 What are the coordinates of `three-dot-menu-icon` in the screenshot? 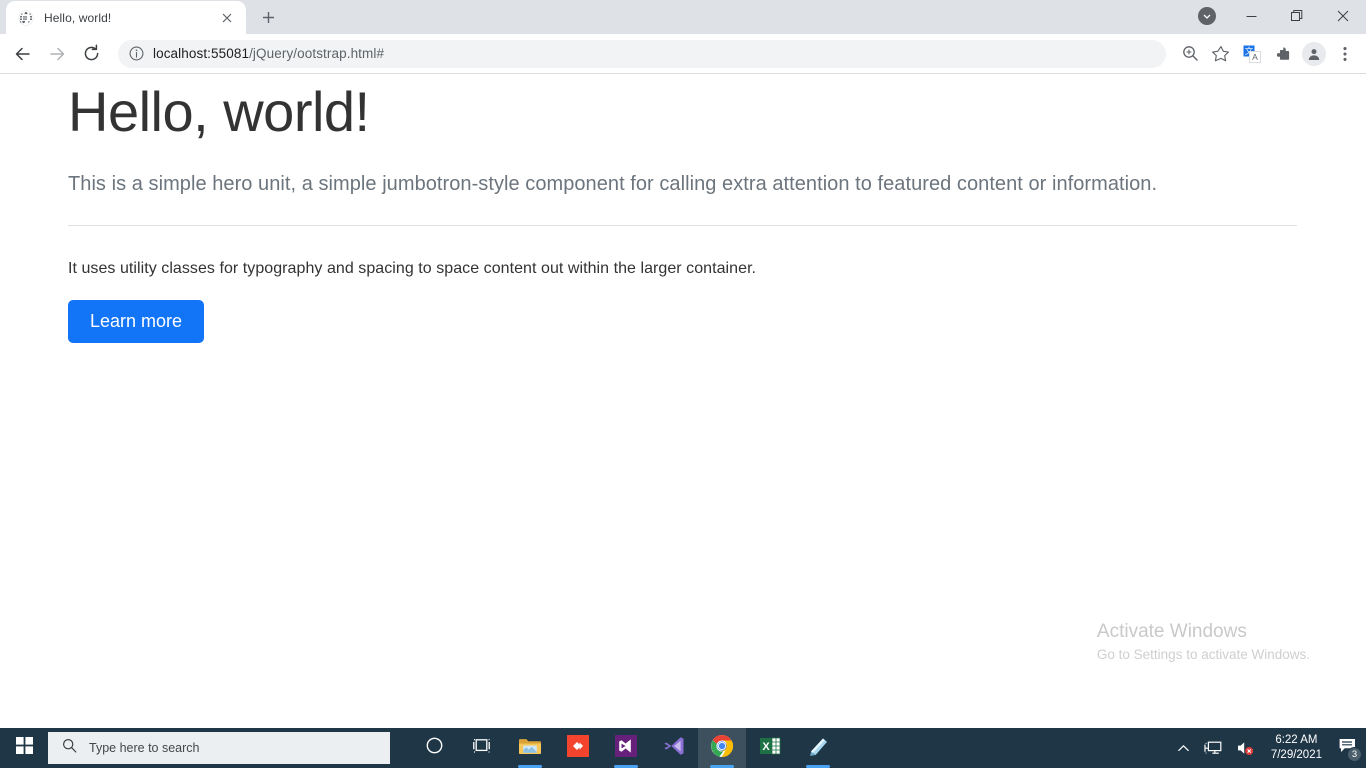 It's located at (1345, 54).